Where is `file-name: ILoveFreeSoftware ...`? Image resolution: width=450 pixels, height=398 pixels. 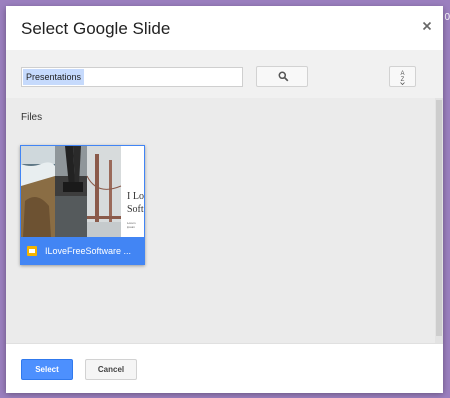
file-name: ILoveFreeSoftware ... is located at coordinates (88, 251).